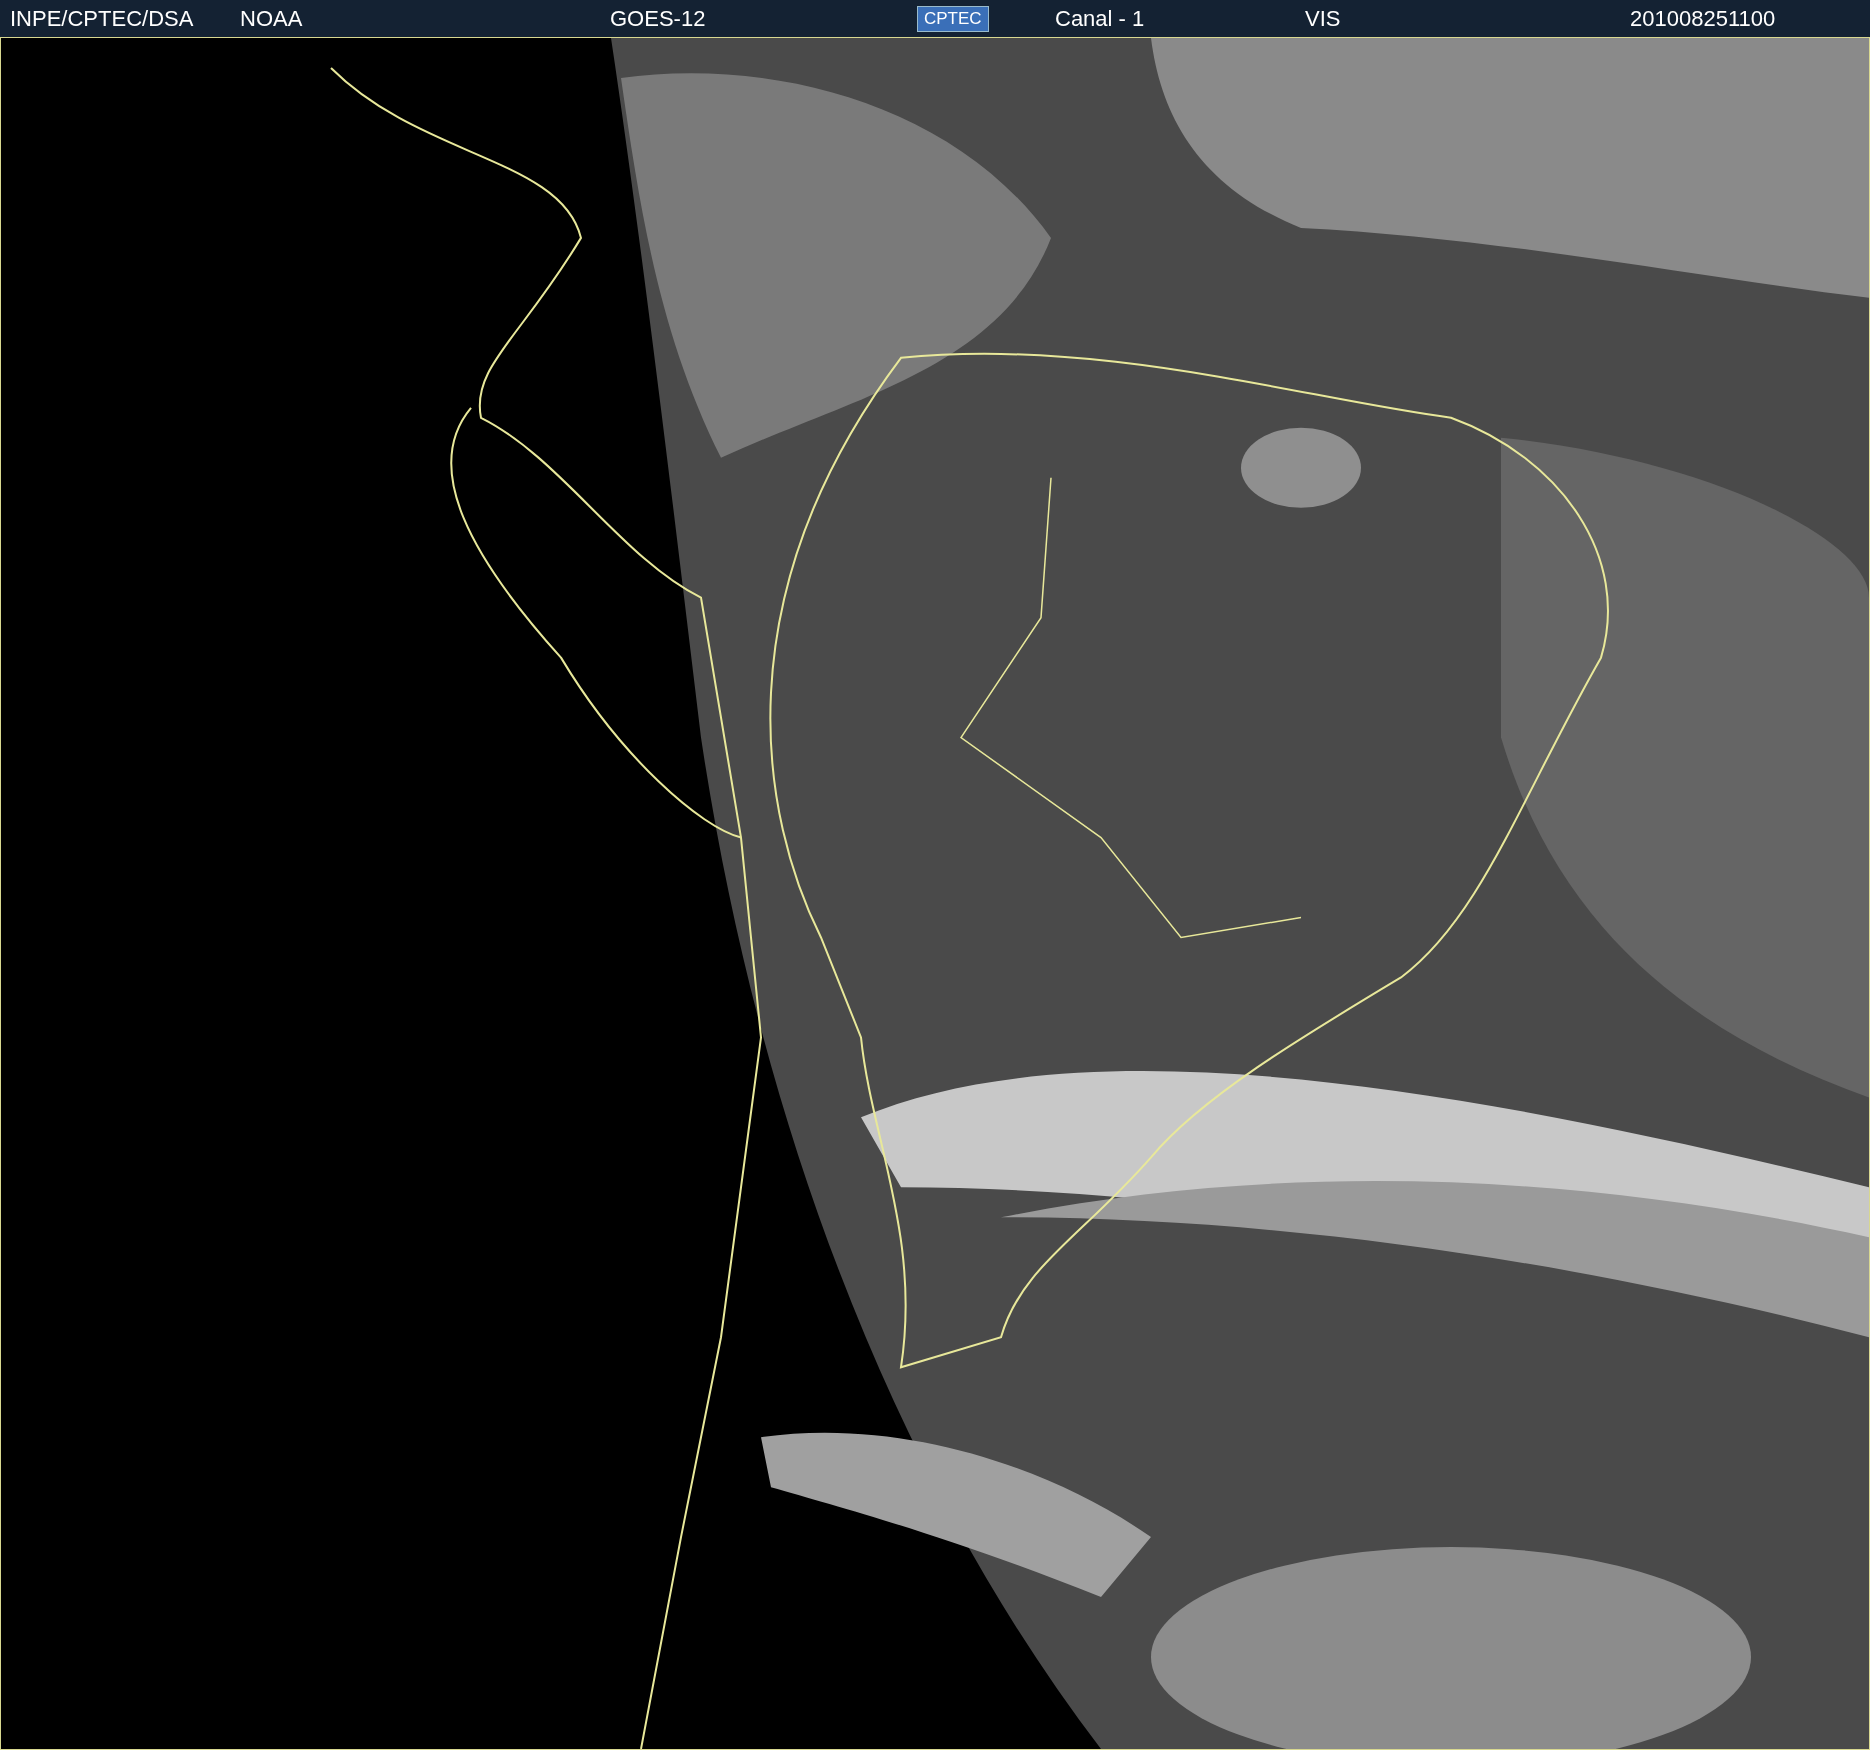  Describe the element at coordinates (102, 18) in the screenshot. I see `source-label: INPE/CPTEC/DSA` at that location.